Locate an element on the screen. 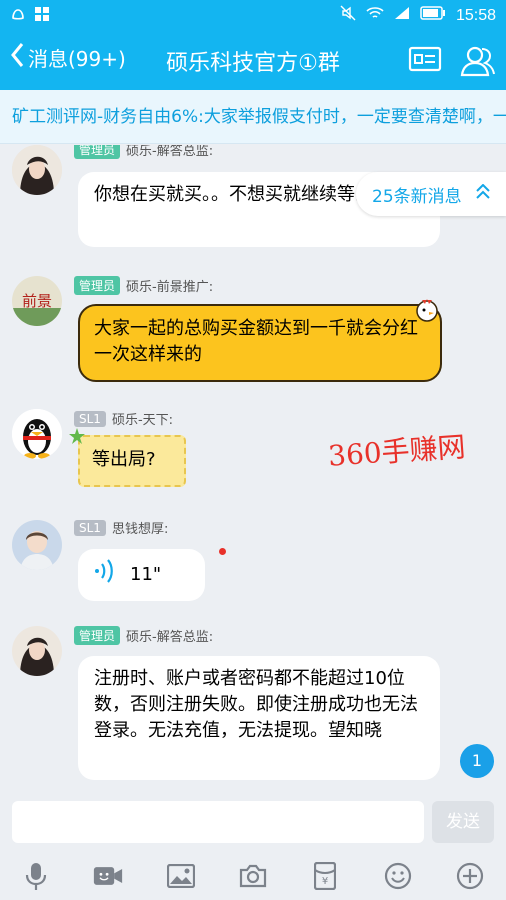  message-bubble: 大家一起的总购买金额达到一千就会分红一次这样来的 is located at coordinates (260, 343).